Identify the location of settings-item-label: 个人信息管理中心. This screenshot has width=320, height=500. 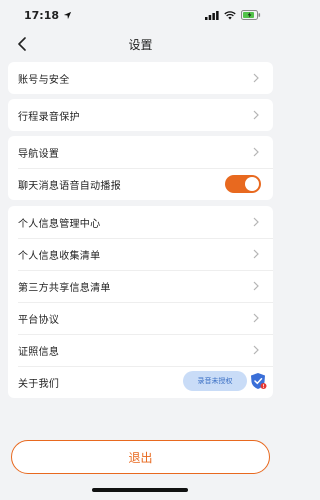
(59, 224).